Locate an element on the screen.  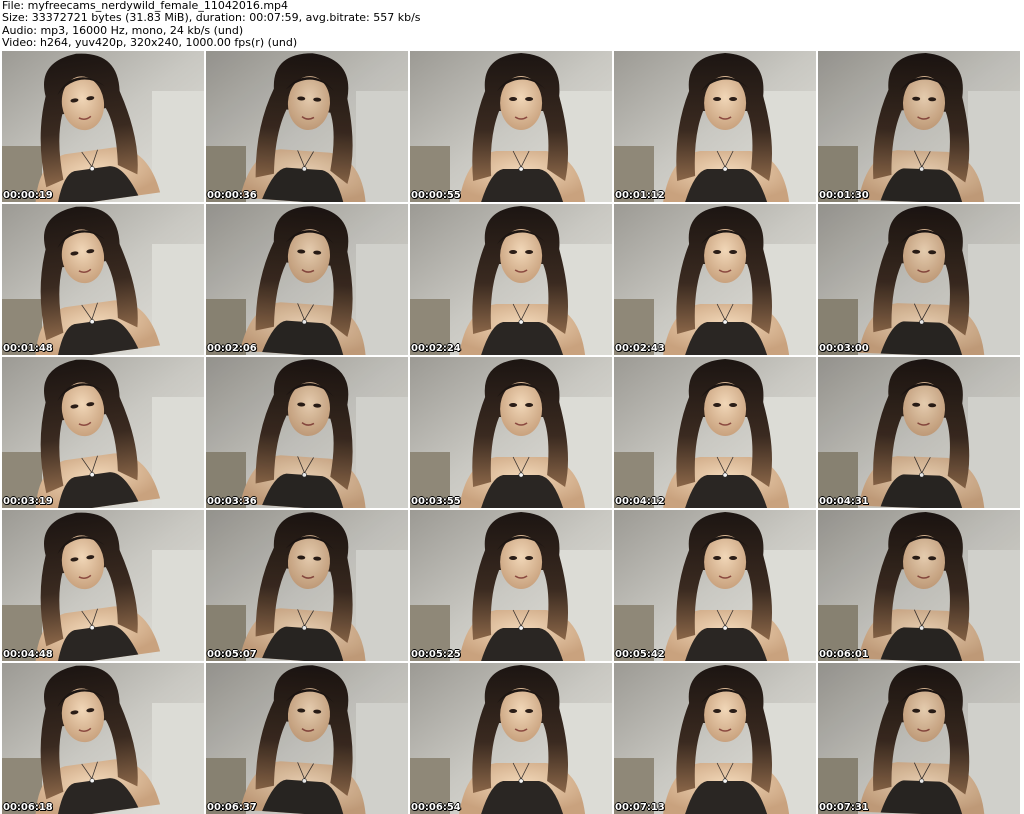
thumbnail-timestamp: 00:03:00 is located at coordinates (844, 348).